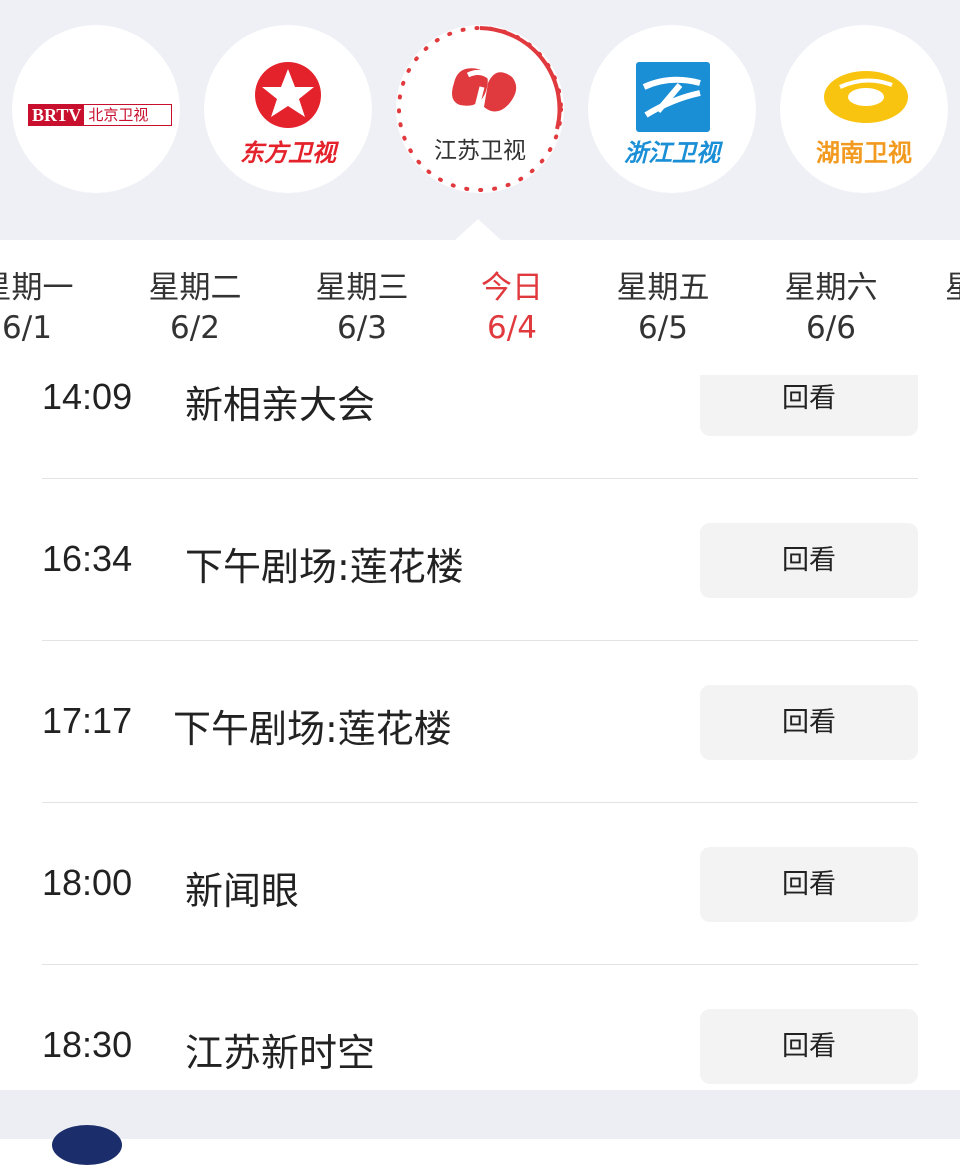  Describe the element at coordinates (480, 151) in the screenshot. I see `channel-name: 江苏卫视` at that location.